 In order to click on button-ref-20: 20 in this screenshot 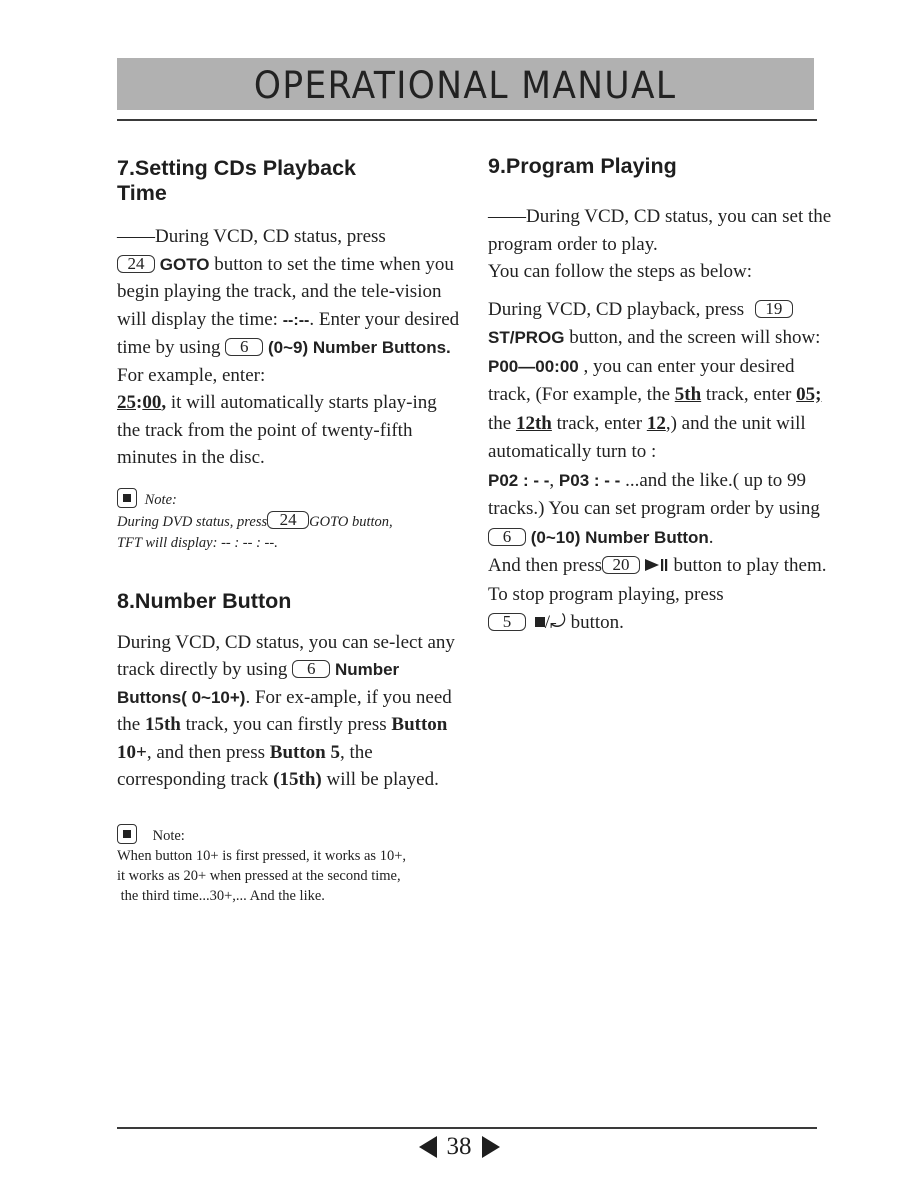, I will do `click(620, 565)`.